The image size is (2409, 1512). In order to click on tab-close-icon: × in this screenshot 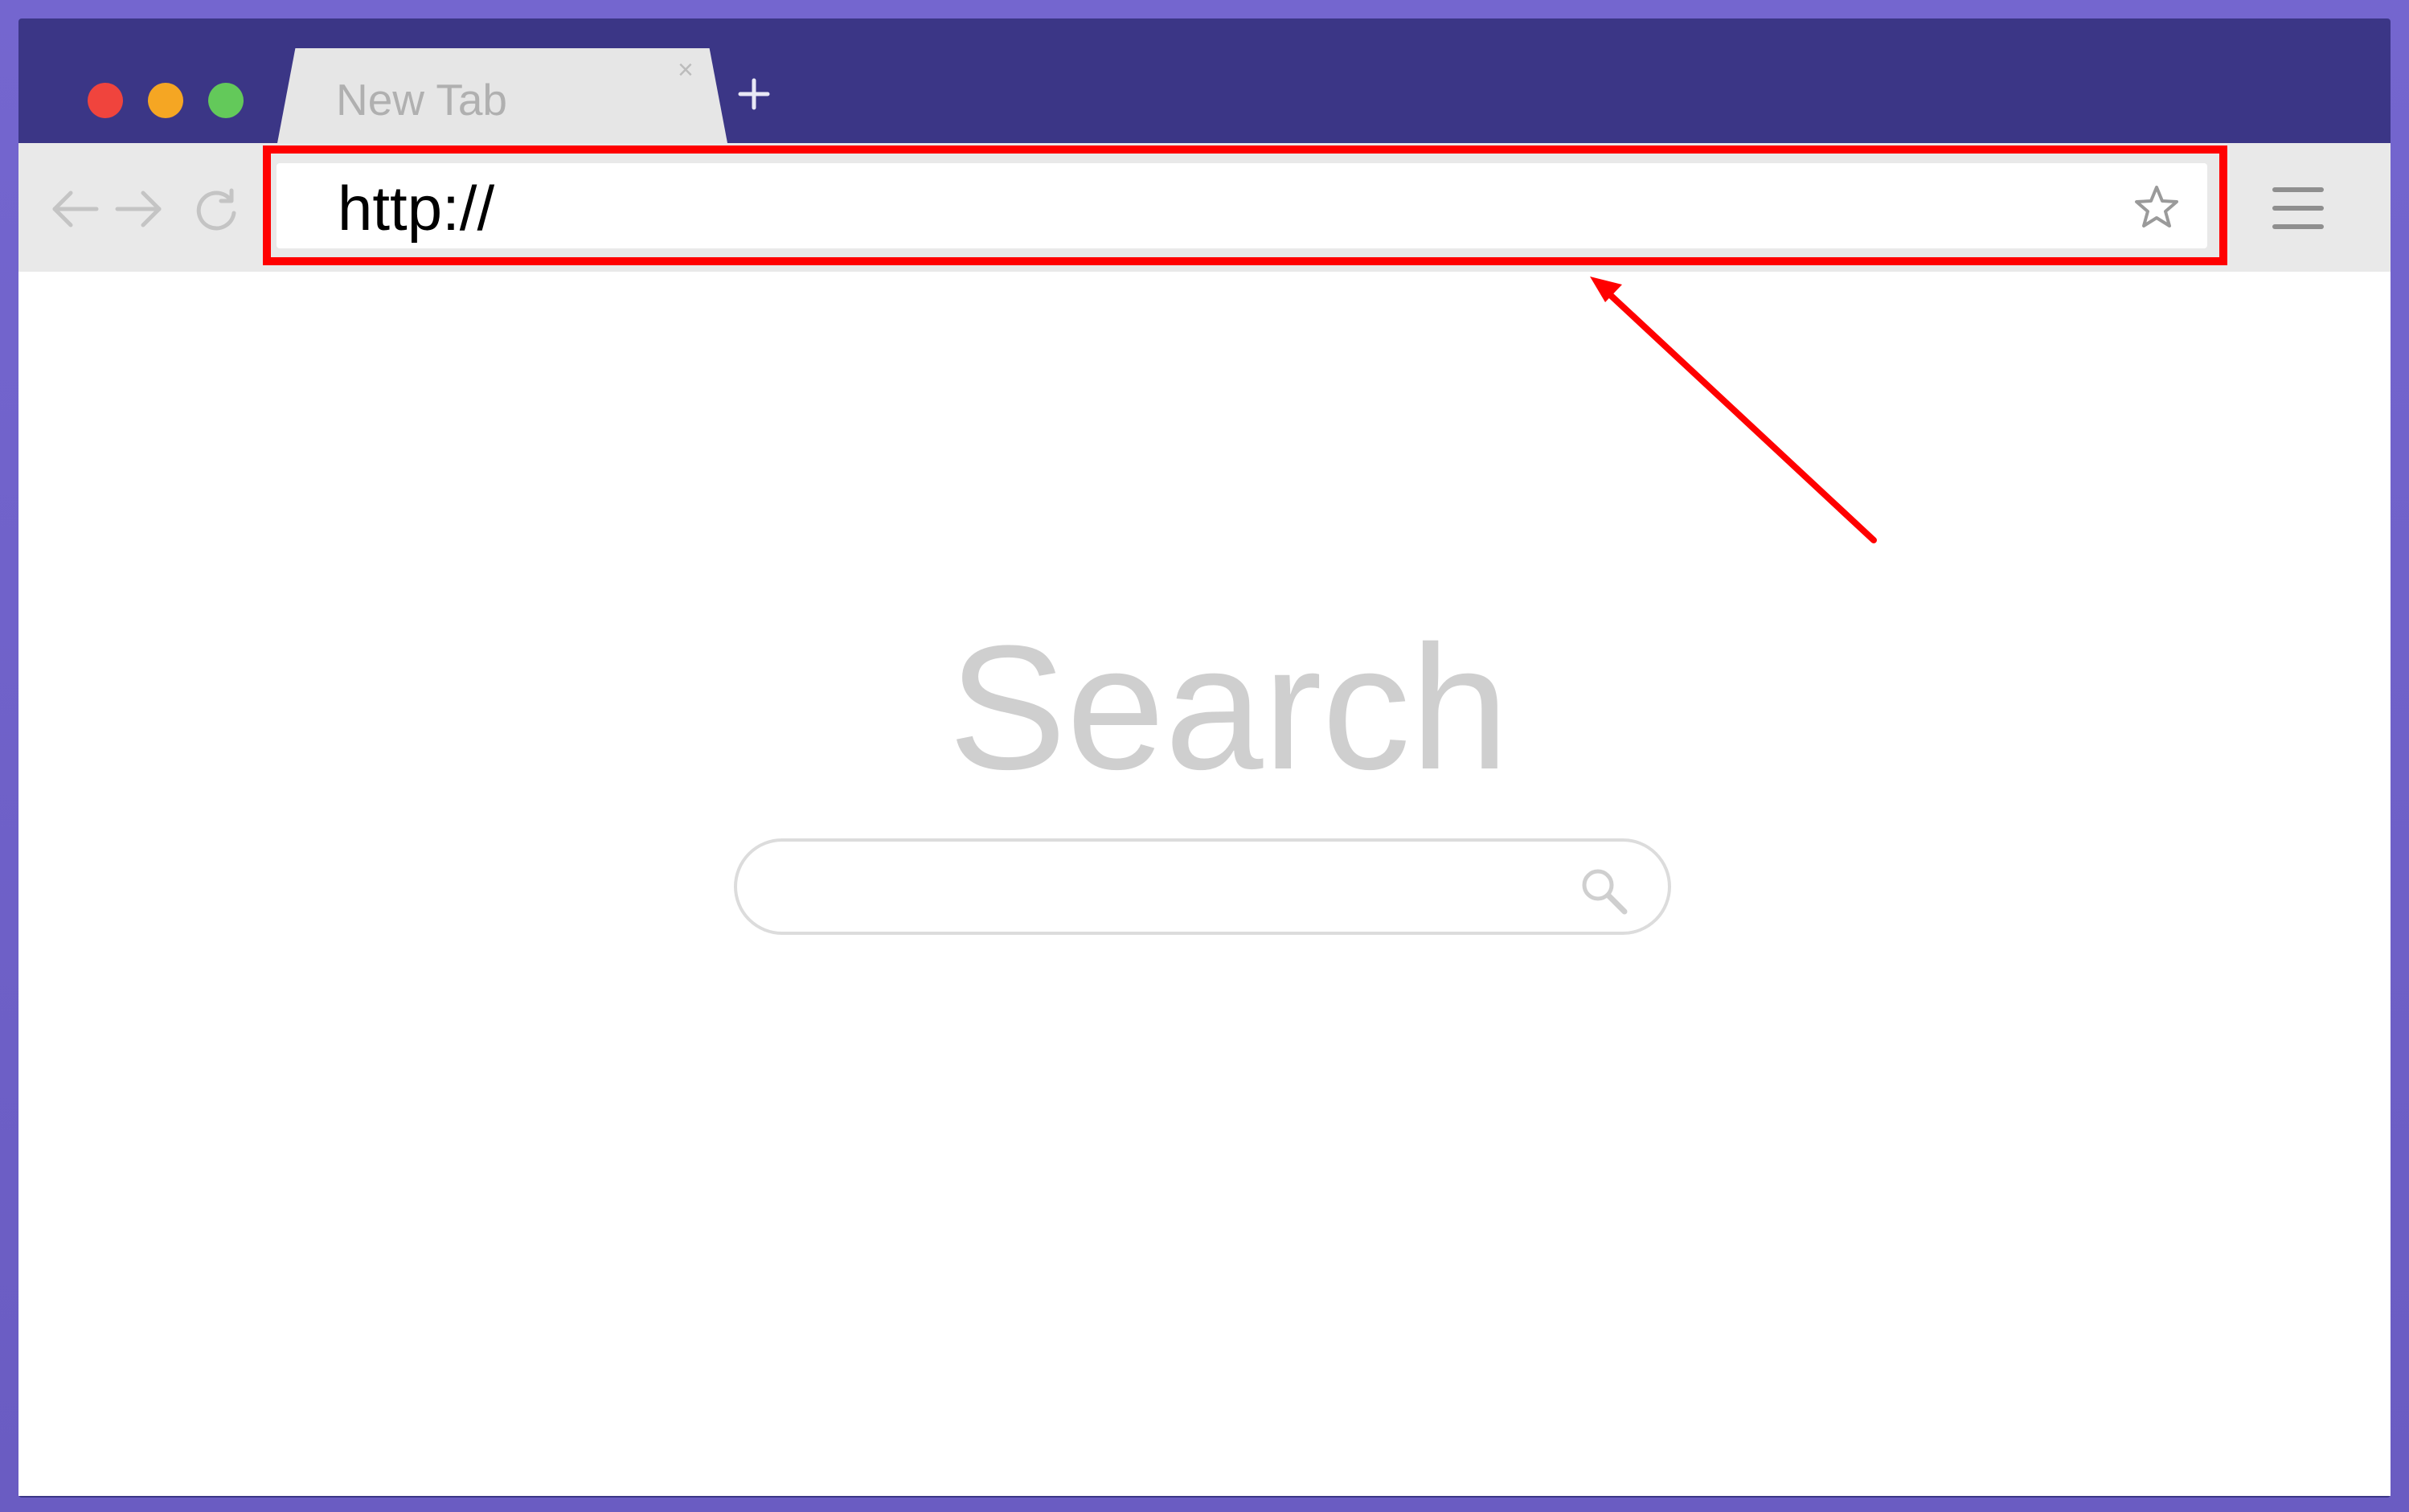, I will do `click(686, 70)`.